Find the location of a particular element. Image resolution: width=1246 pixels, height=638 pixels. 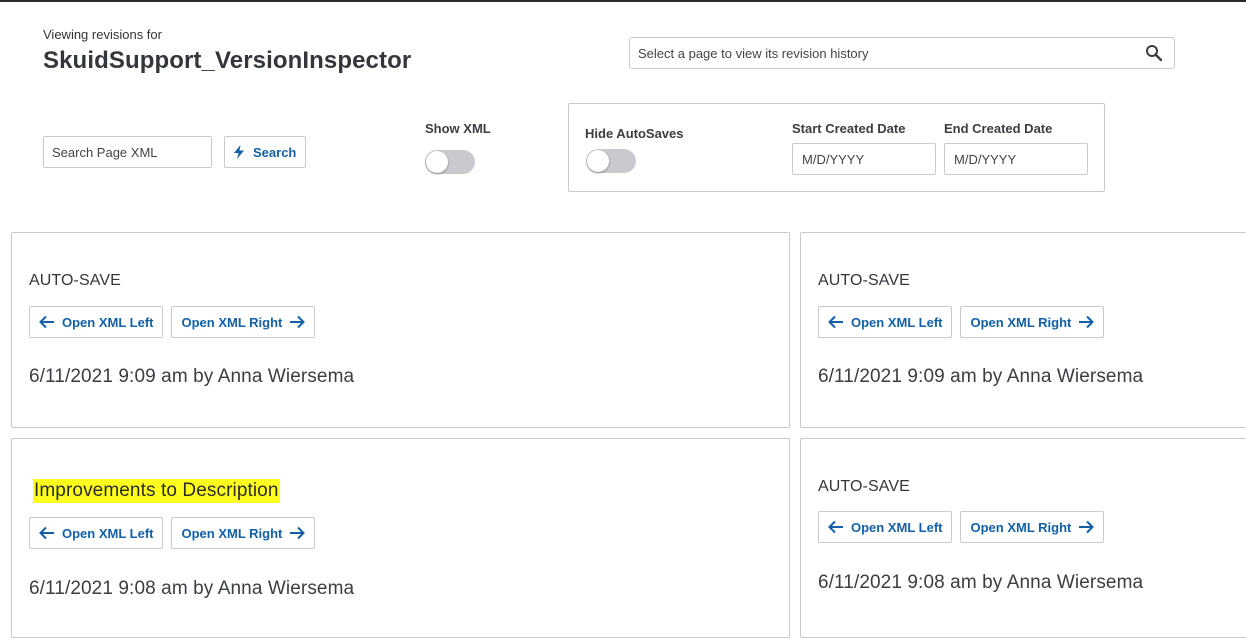

start-date-label: Start Created Date is located at coordinates (849, 128).